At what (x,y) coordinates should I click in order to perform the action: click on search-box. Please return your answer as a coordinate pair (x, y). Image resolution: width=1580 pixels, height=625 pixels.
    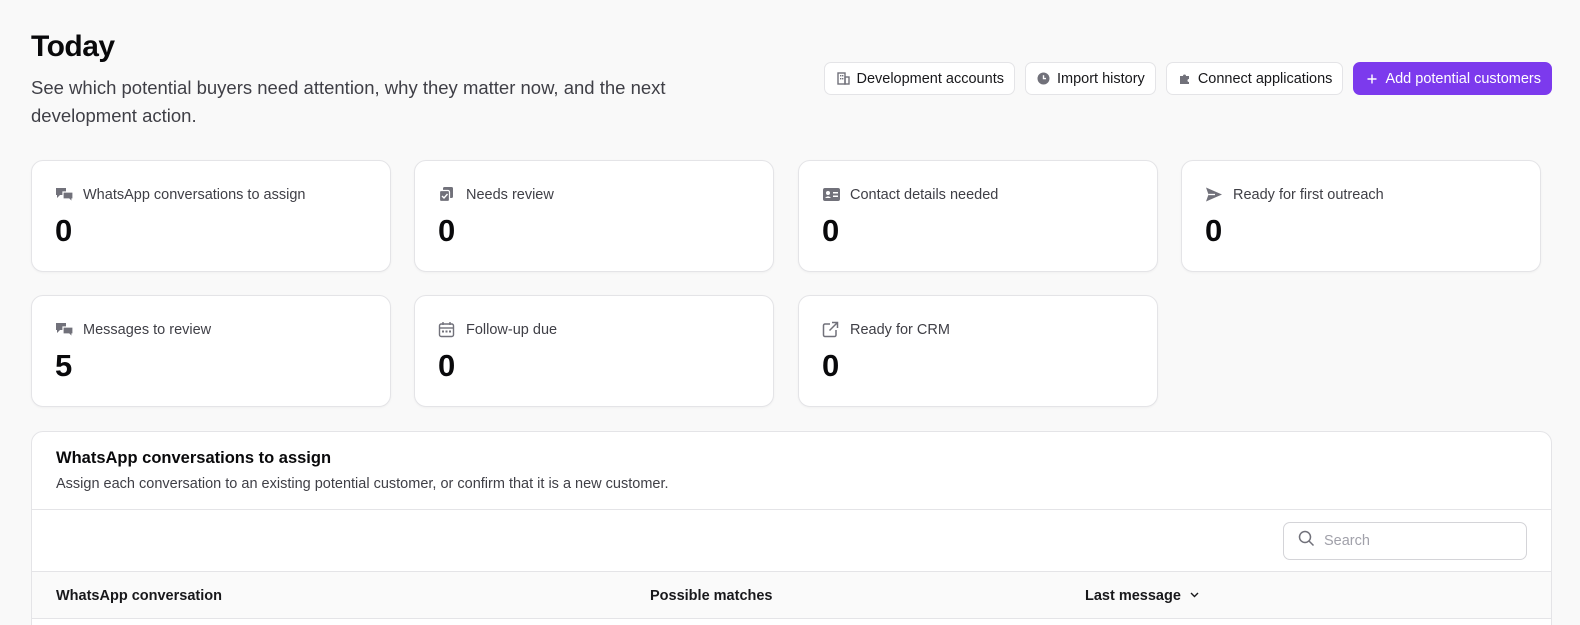
    Looking at the image, I should click on (1405, 541).